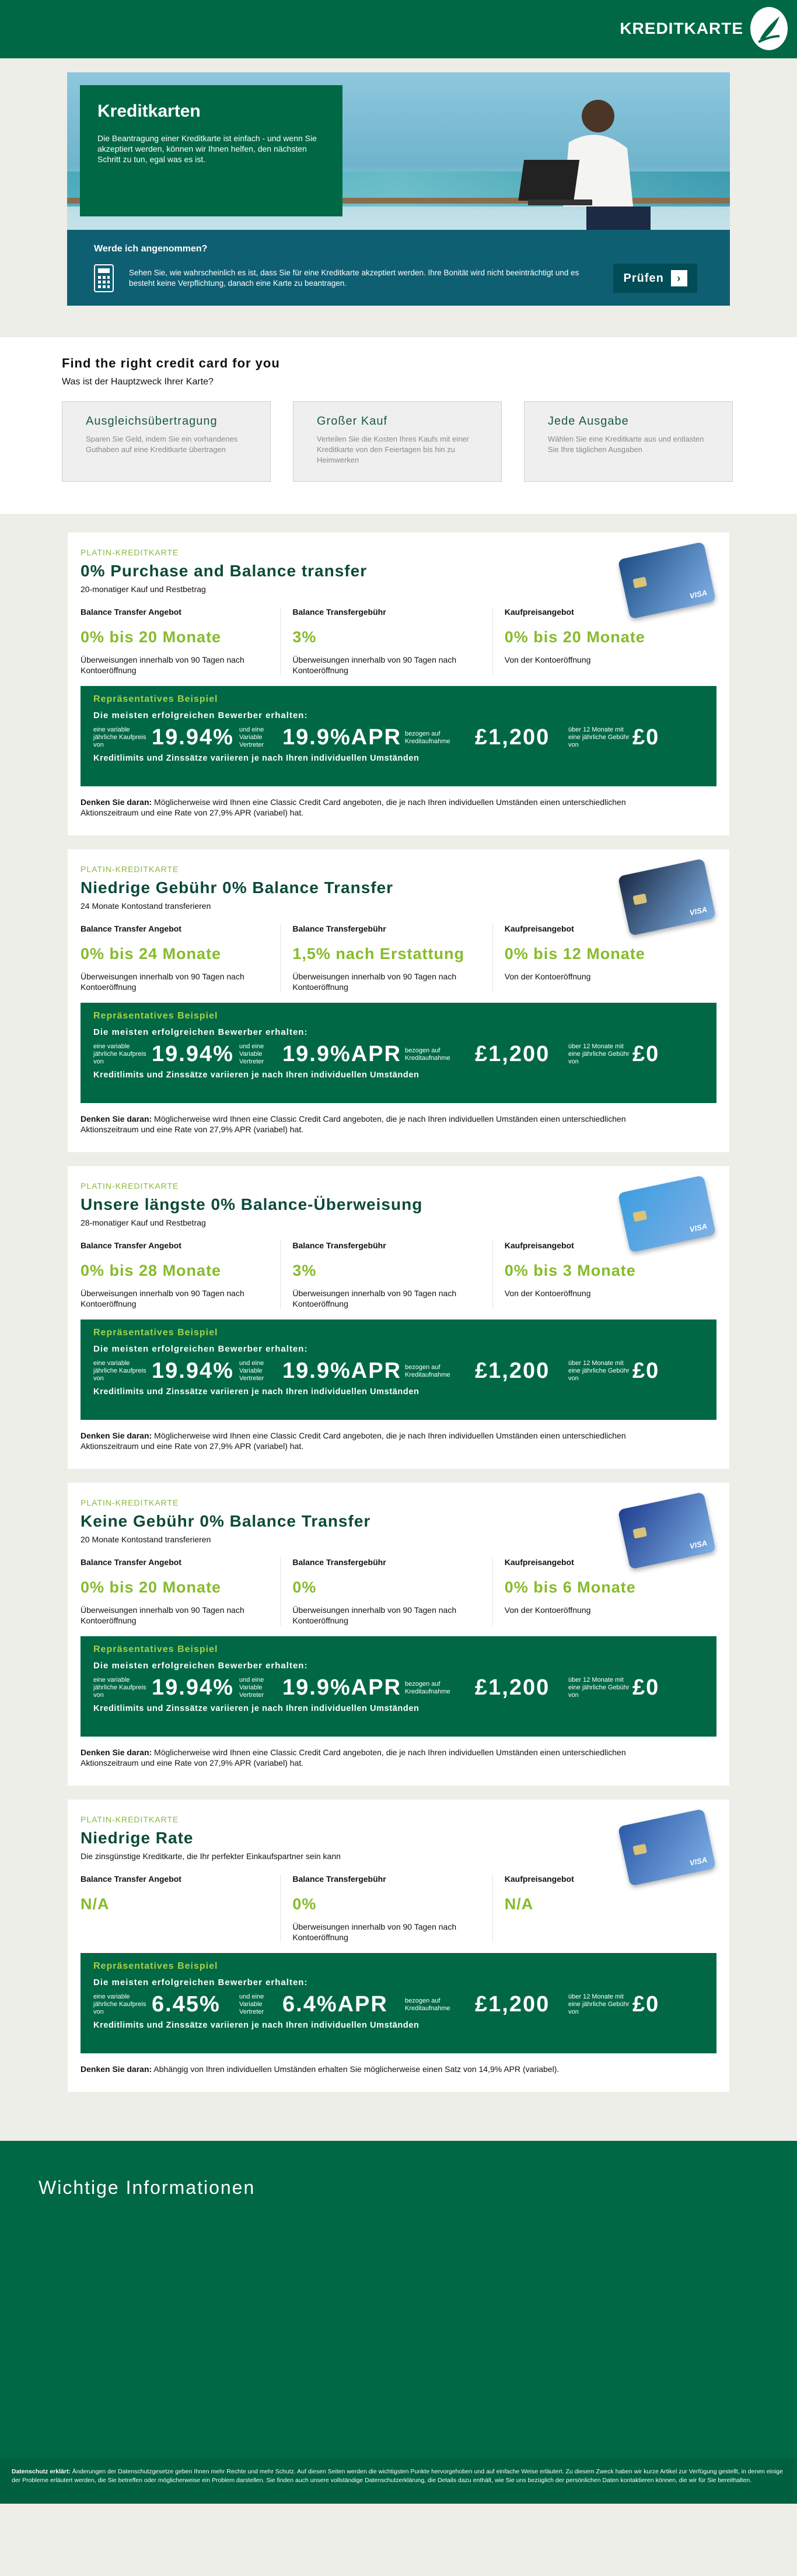  Describe the element at coordinates (378, 954) in the screenshot. I see `feature-value: 1,5% nach Erstattung` at that location.